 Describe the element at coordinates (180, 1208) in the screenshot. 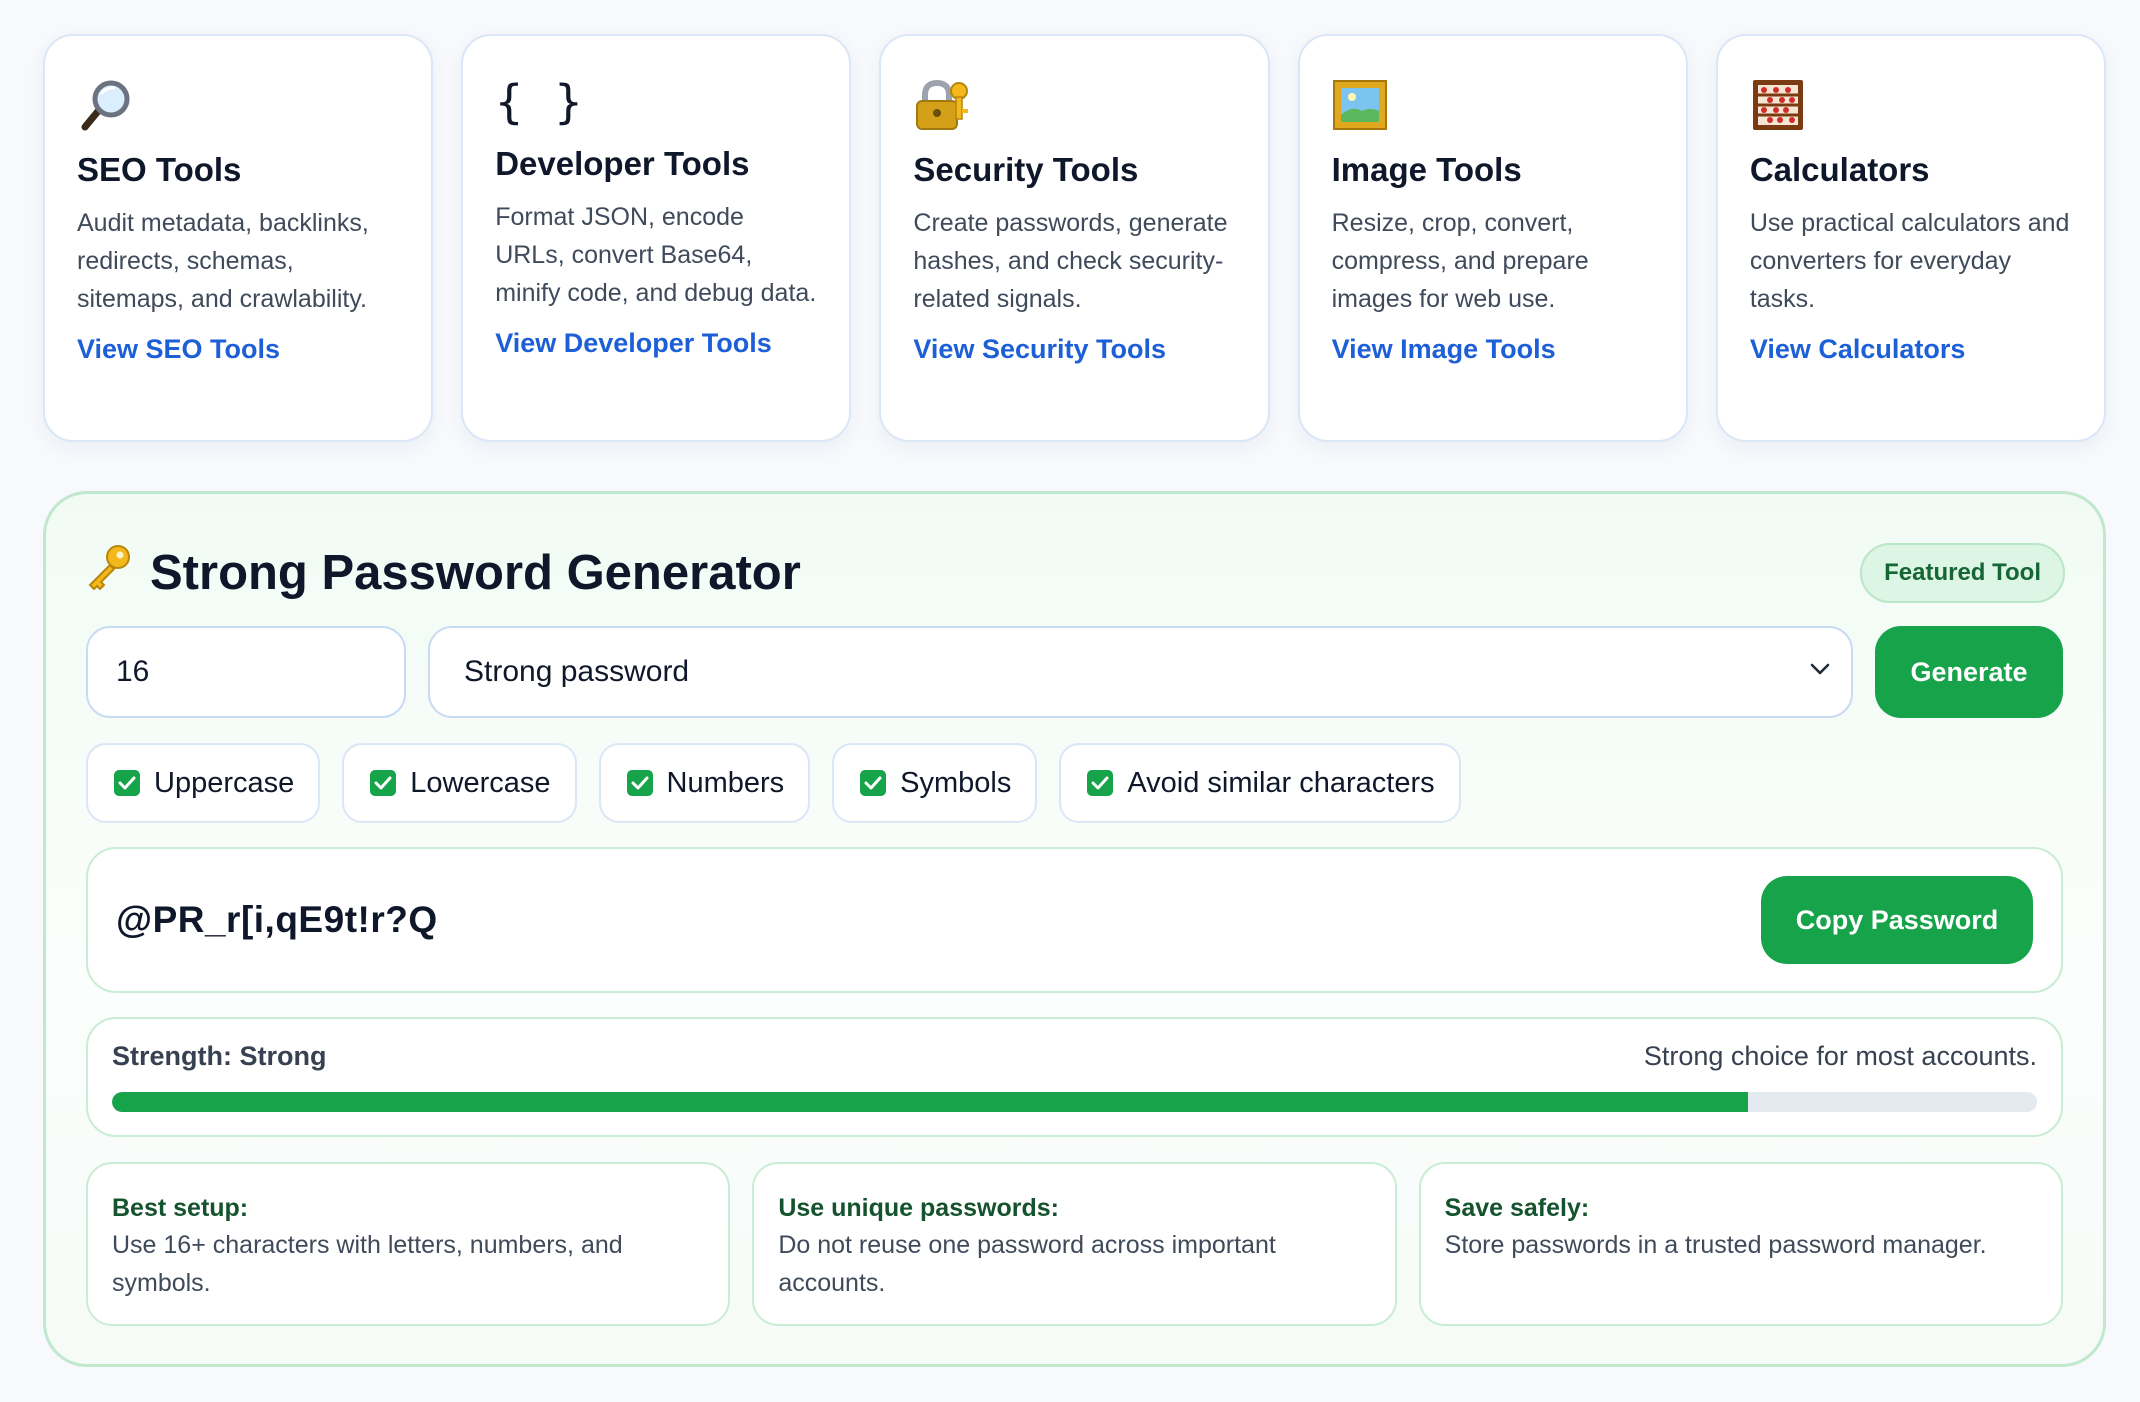

I see `tip-title: Best setup:` at that location.